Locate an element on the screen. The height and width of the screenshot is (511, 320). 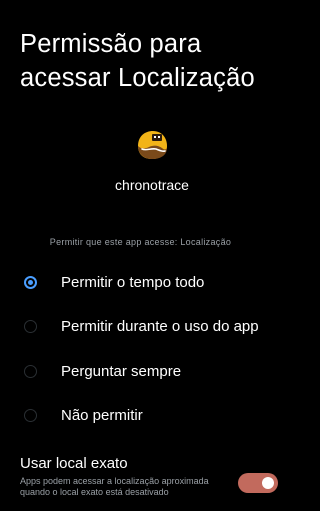
option-allow-all-the-time: Permitir o tempo todo is located at coordinates (140, 283).